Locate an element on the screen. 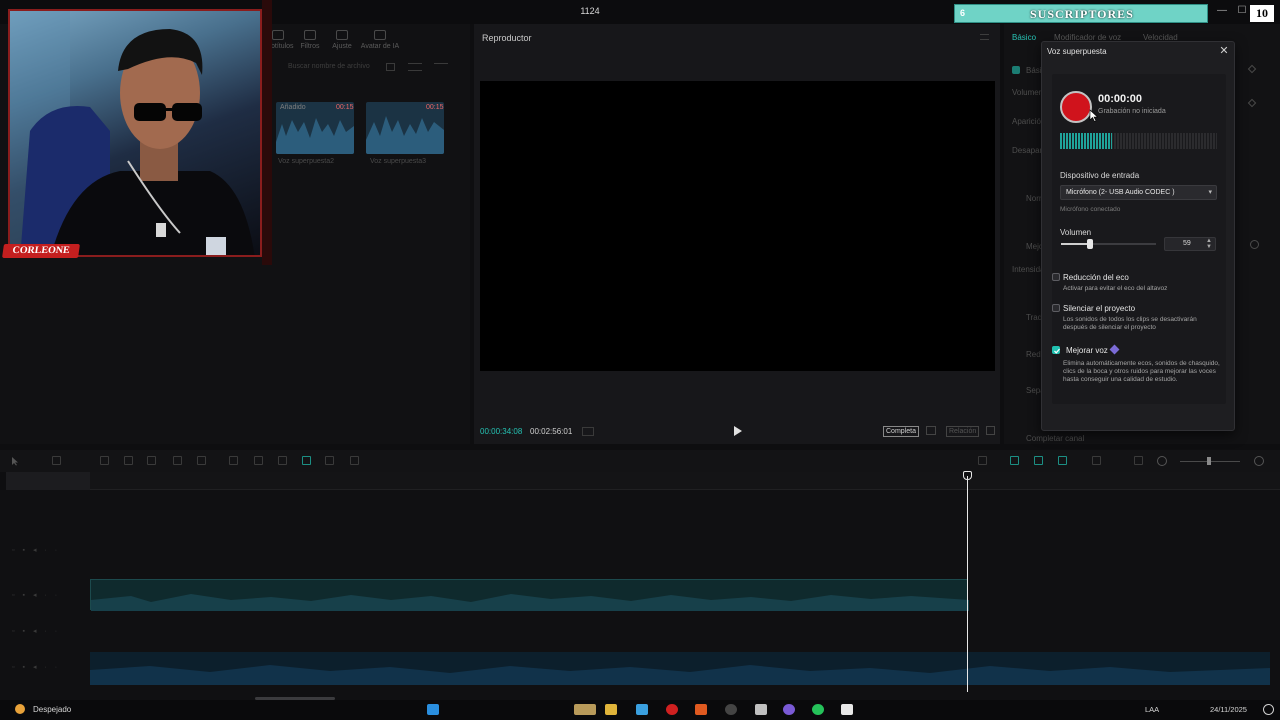 Image resolution: width=1280 pixels, height=720 pixels. timeline-view-icon is located at coordinates (588, 431).